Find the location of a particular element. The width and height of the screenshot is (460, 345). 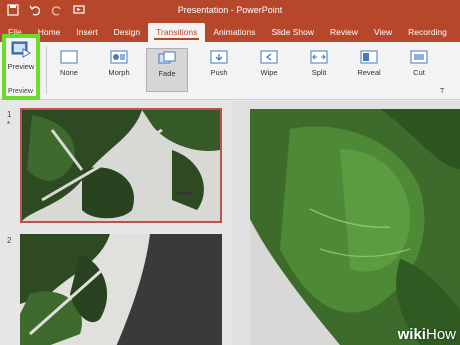

preview-label: Preview is located at coordinates (21, 66).